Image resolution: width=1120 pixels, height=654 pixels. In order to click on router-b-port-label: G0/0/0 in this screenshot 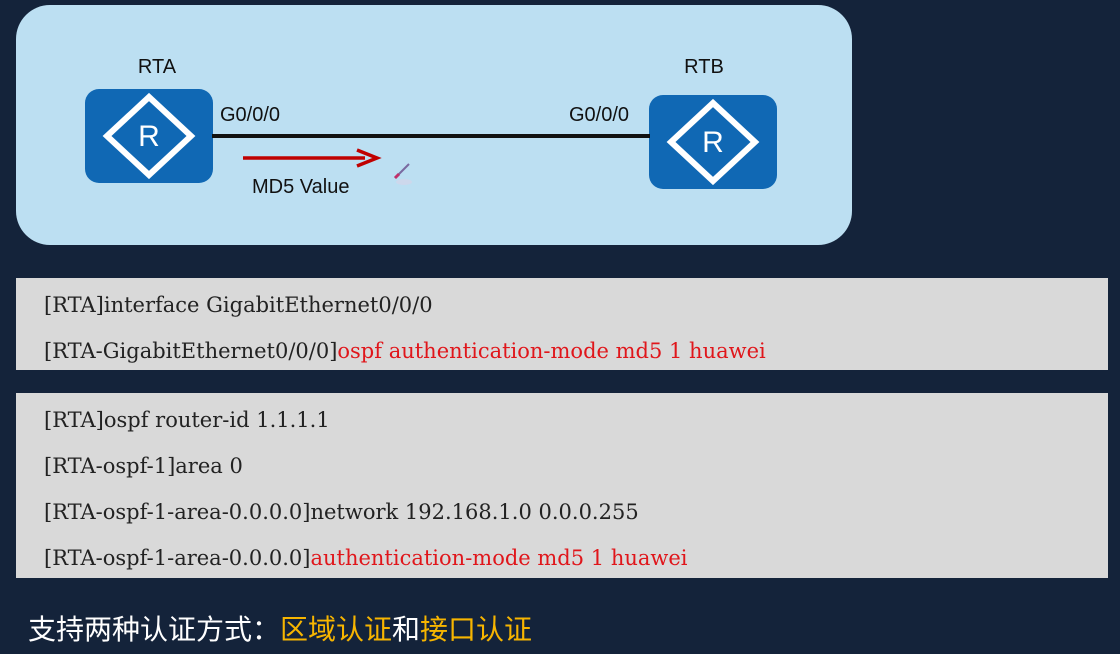, I will do `click(599, 115)`.